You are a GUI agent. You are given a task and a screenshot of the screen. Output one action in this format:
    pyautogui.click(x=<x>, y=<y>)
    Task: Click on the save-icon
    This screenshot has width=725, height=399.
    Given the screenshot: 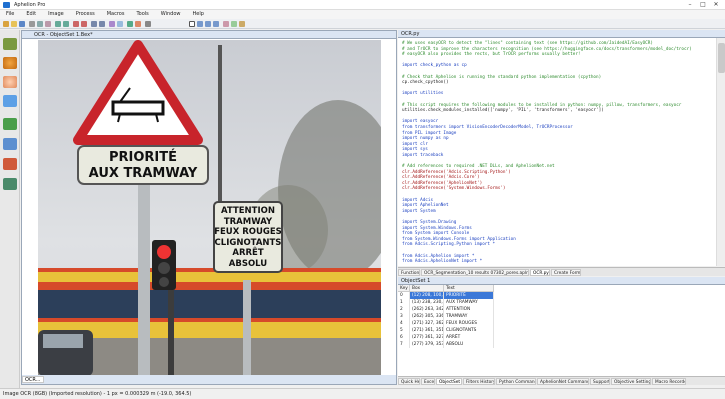 What is the action you would take?
    pyautogui.click(x=22, y=24)
    